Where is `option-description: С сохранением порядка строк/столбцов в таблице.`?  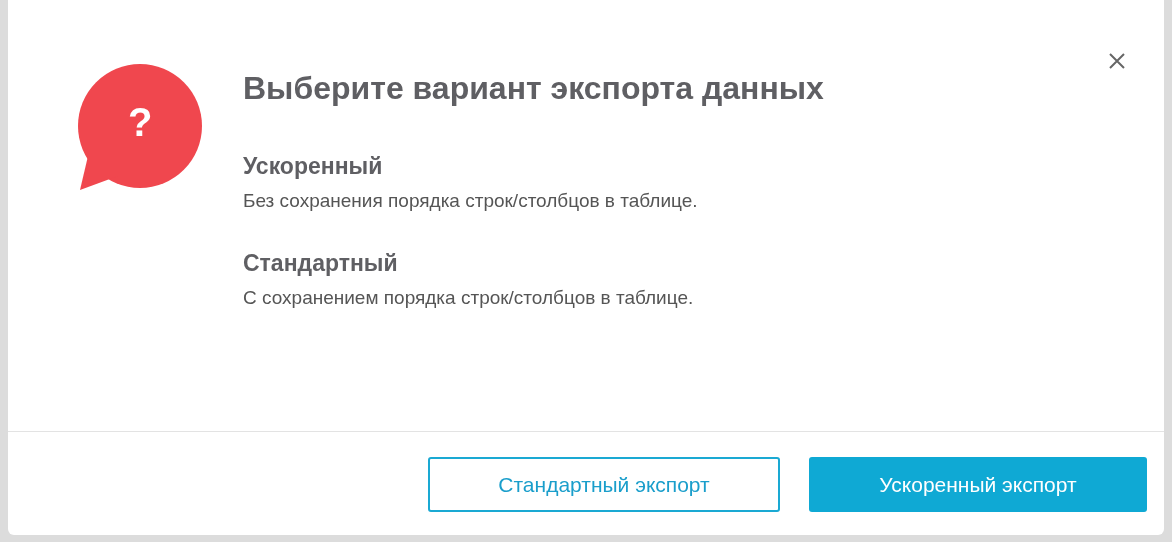
option-description: С сохранением порядка строк/столбцов в таблице. is located at coordinates (469, 298).